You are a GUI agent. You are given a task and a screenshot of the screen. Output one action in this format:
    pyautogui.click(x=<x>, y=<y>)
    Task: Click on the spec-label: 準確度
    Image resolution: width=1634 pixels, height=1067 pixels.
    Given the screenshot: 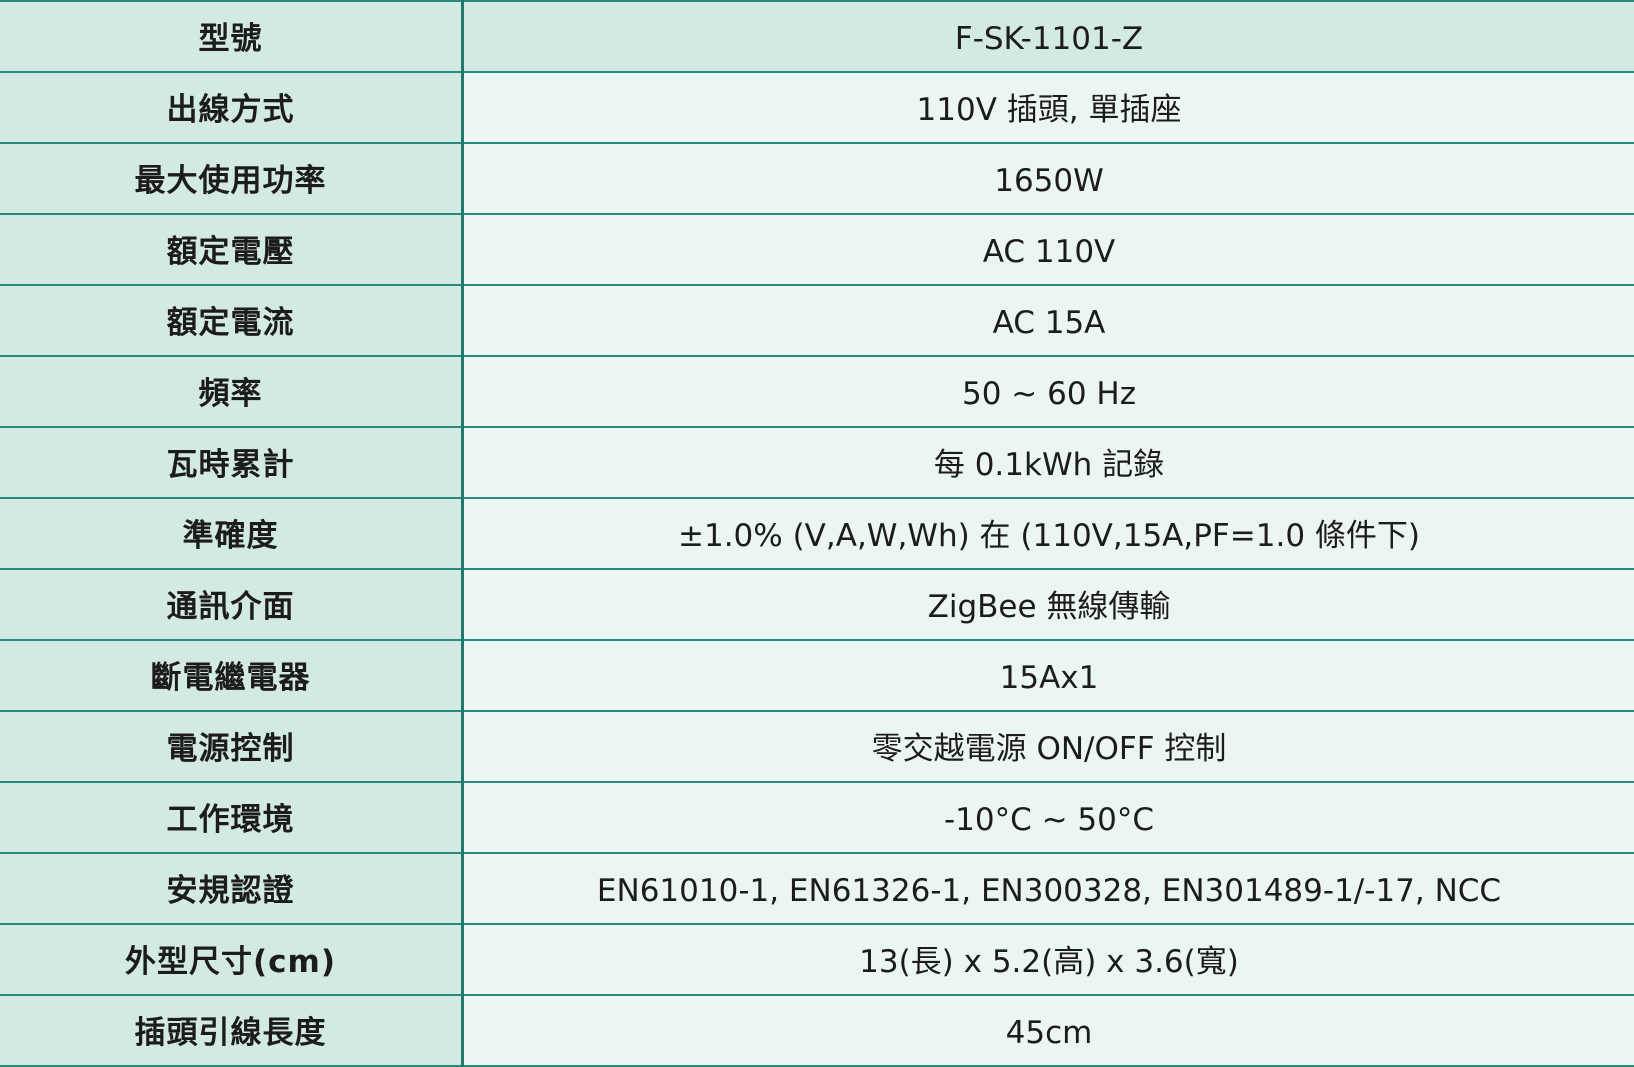 What is the action you would take?
    pyautogui.click(x=231, y=533)
    